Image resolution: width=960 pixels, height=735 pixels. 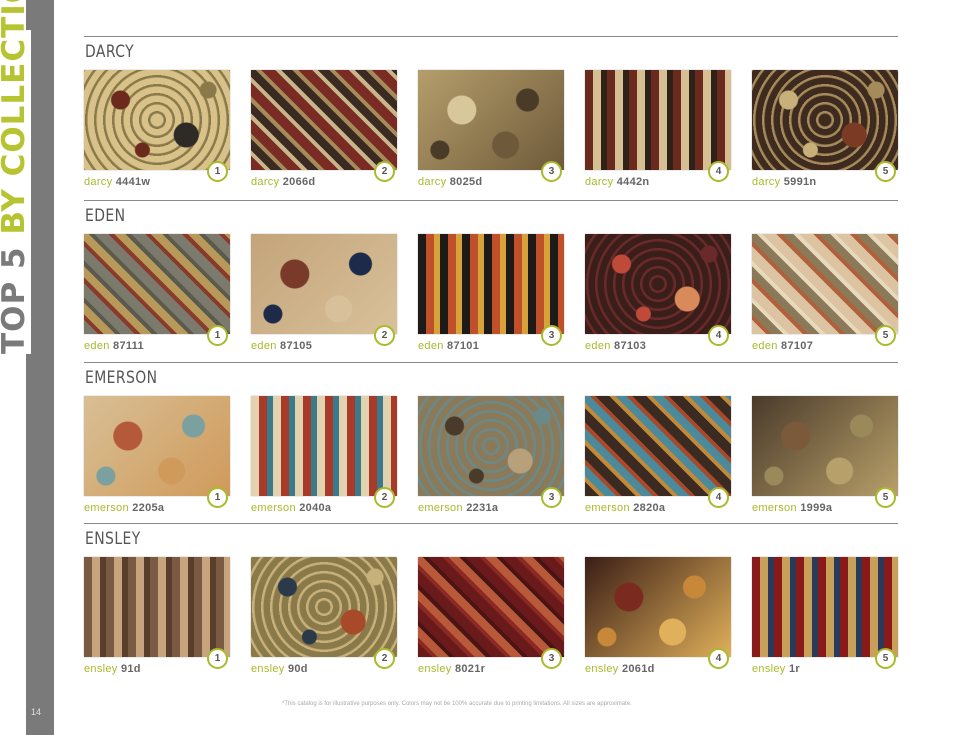 What do you see at coordinates (157, 669) in the screenshot?
I see `rug-label: ensley 91d` at bounding box center [157, 669].